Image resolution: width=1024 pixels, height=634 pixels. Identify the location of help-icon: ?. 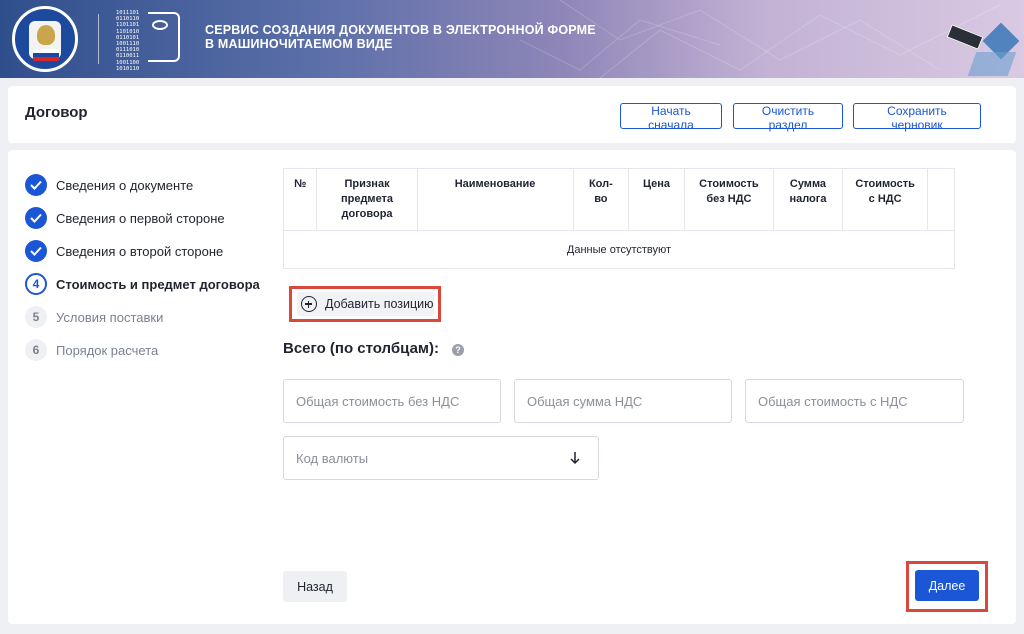
(458, 350).